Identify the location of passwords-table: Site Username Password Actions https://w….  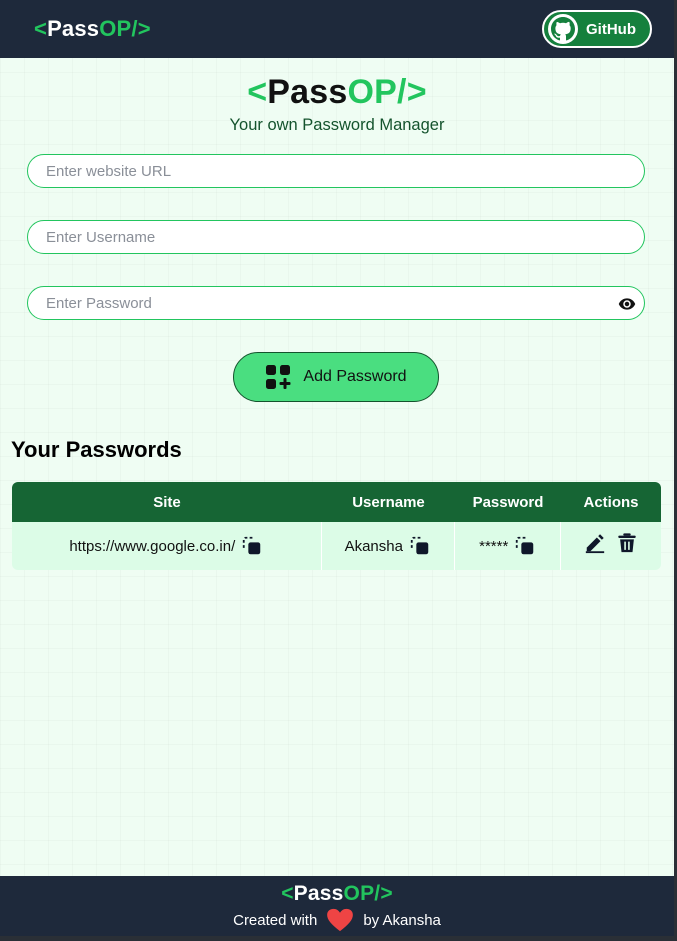
(336, 526).